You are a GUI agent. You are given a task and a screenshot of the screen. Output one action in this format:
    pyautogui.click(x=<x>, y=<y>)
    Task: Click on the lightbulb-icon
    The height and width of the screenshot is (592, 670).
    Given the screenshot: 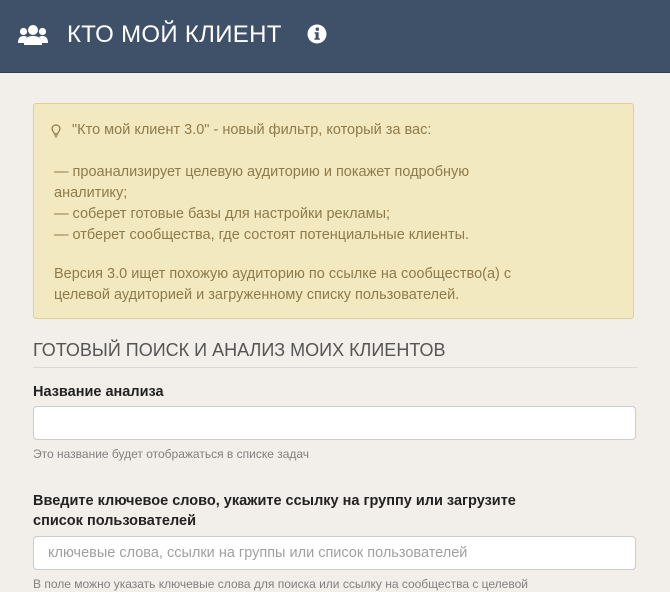 What is the action you would take?
    pyautogui.click(x=56, y=131)
    